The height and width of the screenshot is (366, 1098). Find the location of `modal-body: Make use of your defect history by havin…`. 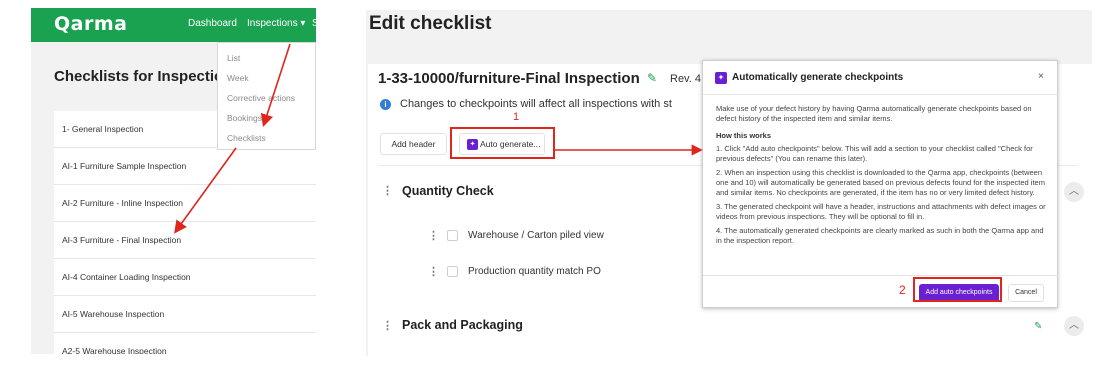

modal-body: Make use of your defect history by havin… is located at coordinates (882, 177).